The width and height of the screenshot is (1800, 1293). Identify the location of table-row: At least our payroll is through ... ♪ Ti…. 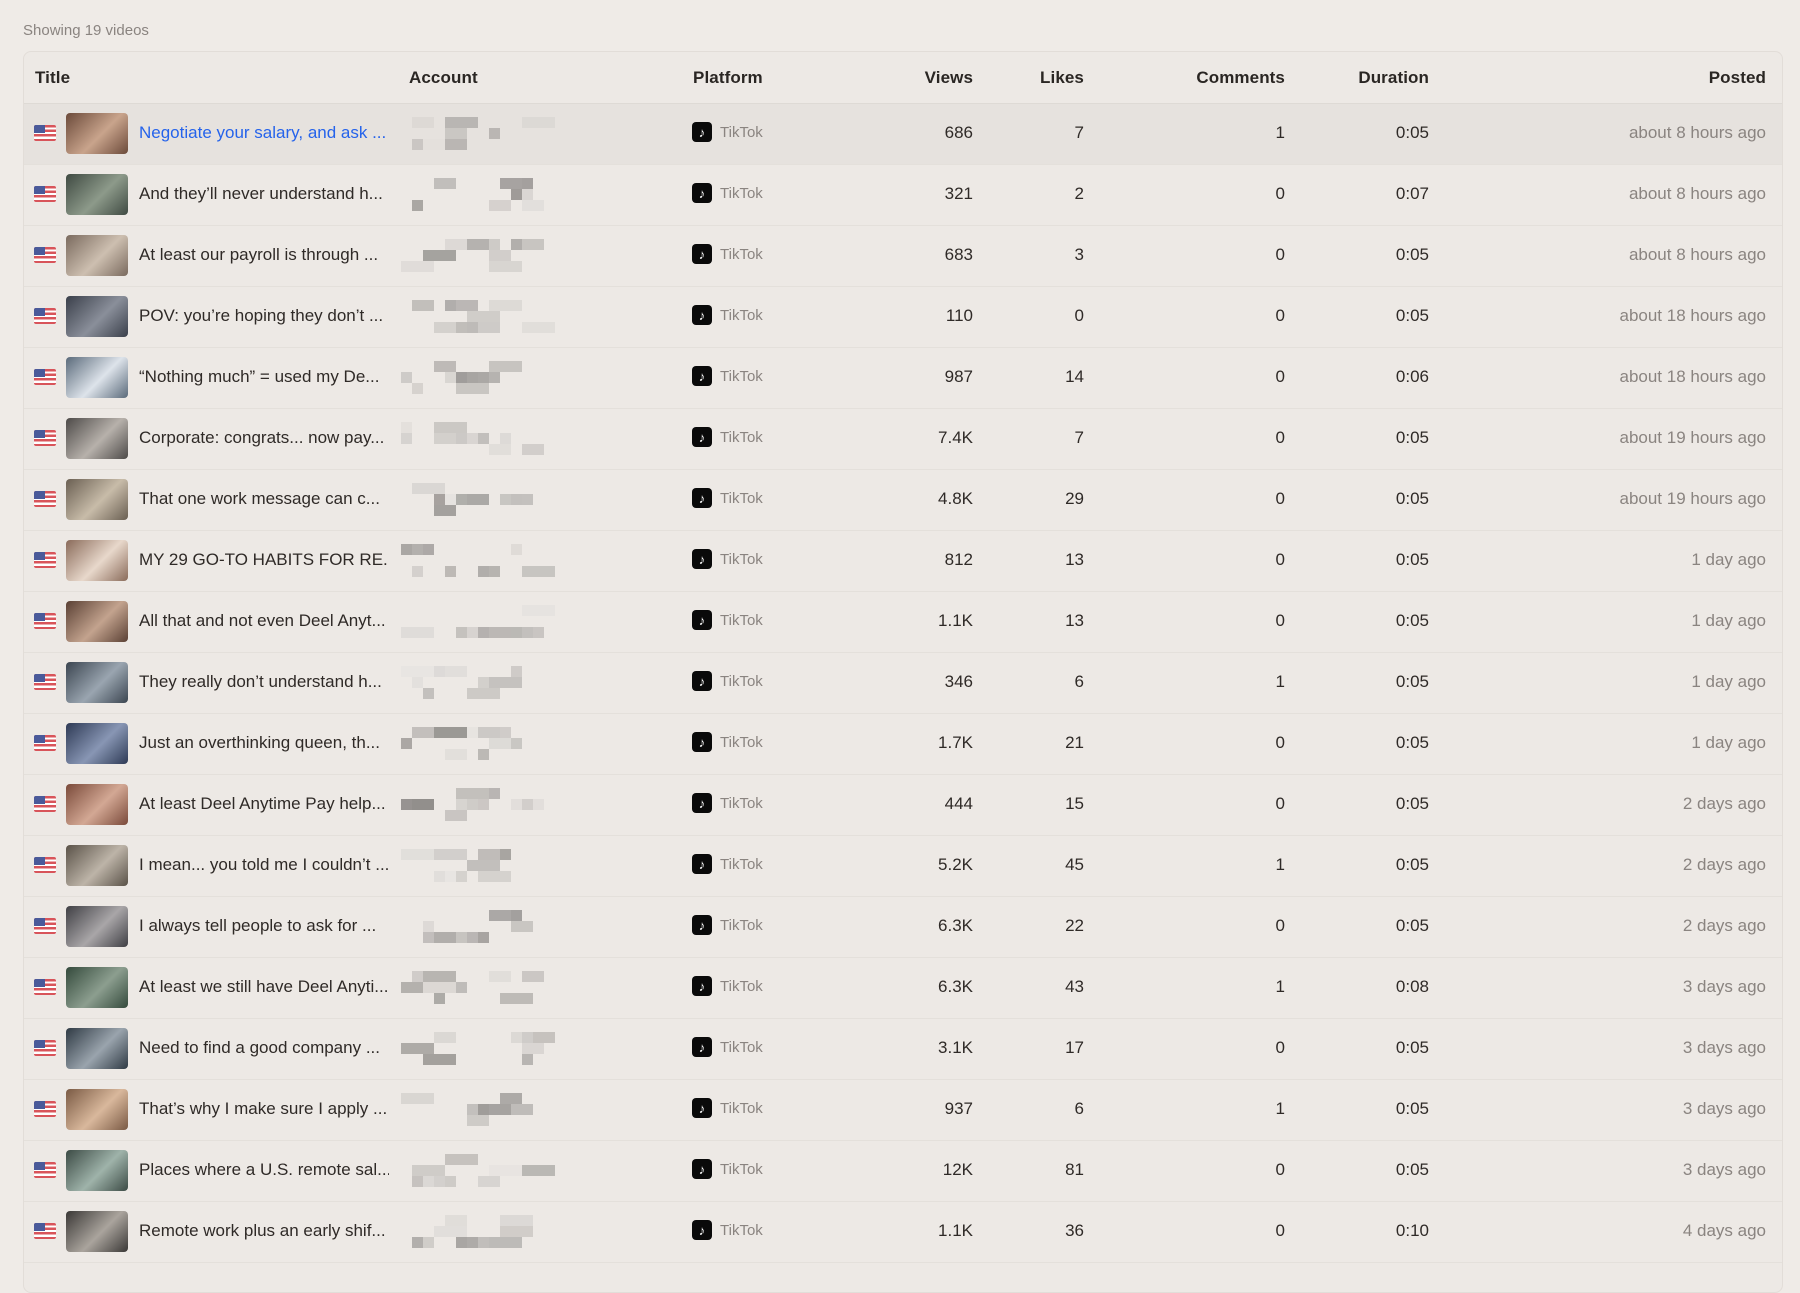
(903, 256).